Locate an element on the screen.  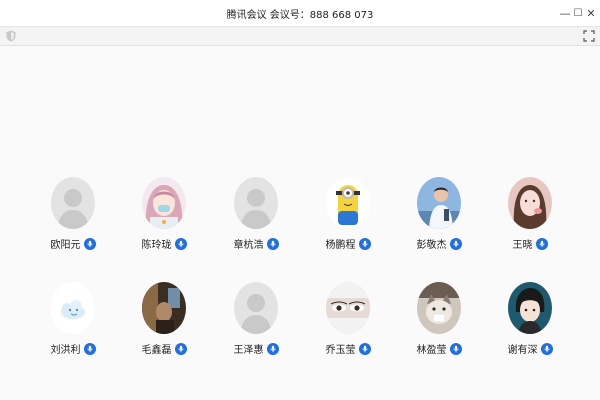
participant-tile: 谢有深 is located at coordinates (530, 327).